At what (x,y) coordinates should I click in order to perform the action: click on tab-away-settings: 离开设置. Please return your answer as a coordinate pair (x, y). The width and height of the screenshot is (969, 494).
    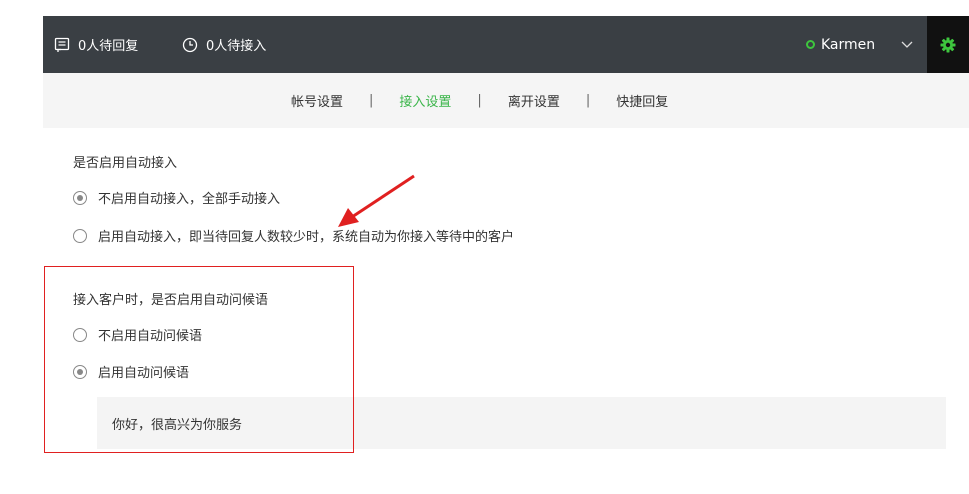
    Looking at the image, I should click on (534, 100).